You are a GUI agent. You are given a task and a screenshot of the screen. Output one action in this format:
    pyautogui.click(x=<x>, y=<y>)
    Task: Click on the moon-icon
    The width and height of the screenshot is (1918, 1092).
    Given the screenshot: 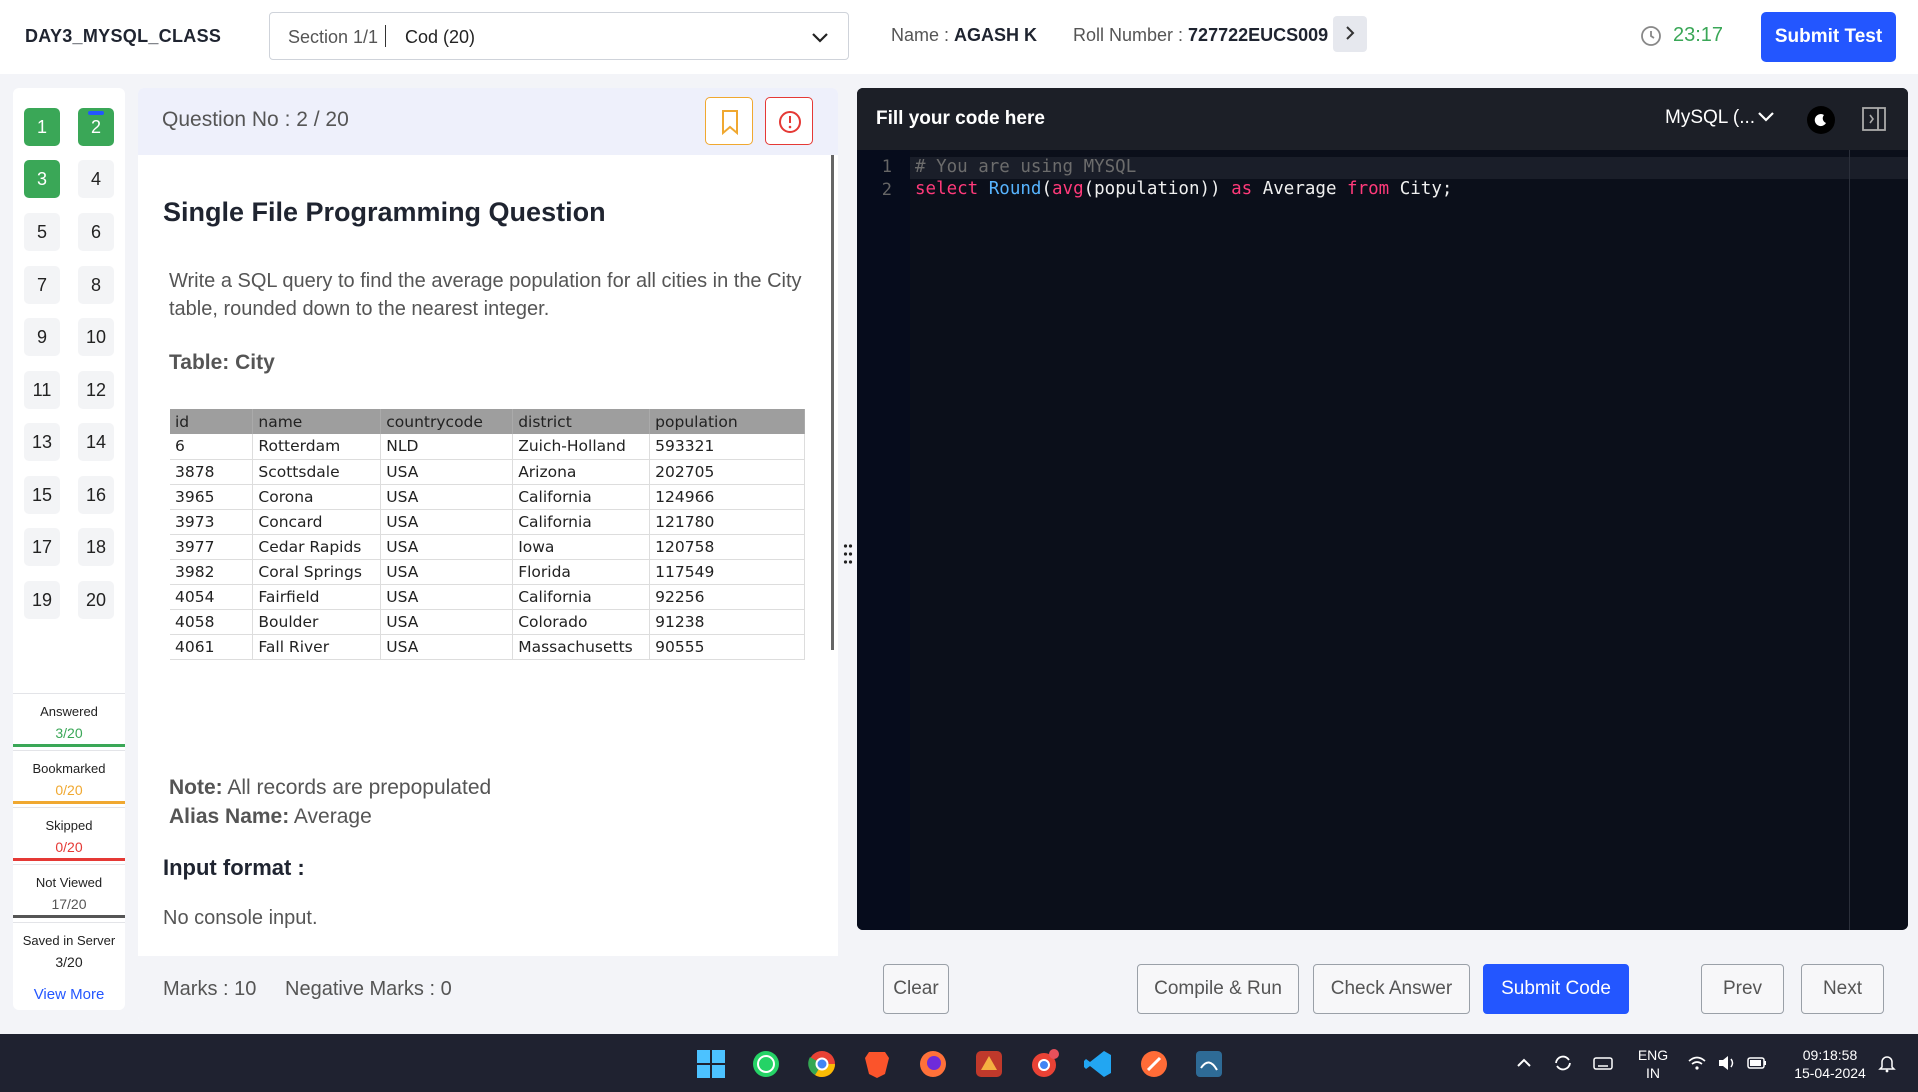 What is the action you would take?
    pyautogui.click(x=1820, y=120)
    